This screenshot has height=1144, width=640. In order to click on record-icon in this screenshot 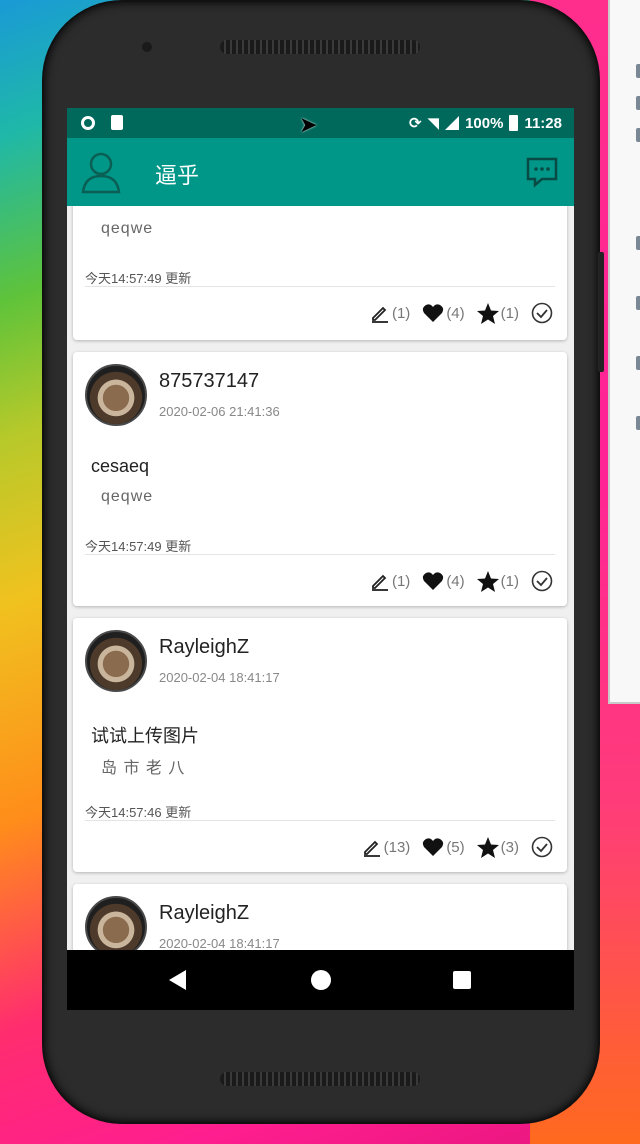, I will do `click(88, 123)`.